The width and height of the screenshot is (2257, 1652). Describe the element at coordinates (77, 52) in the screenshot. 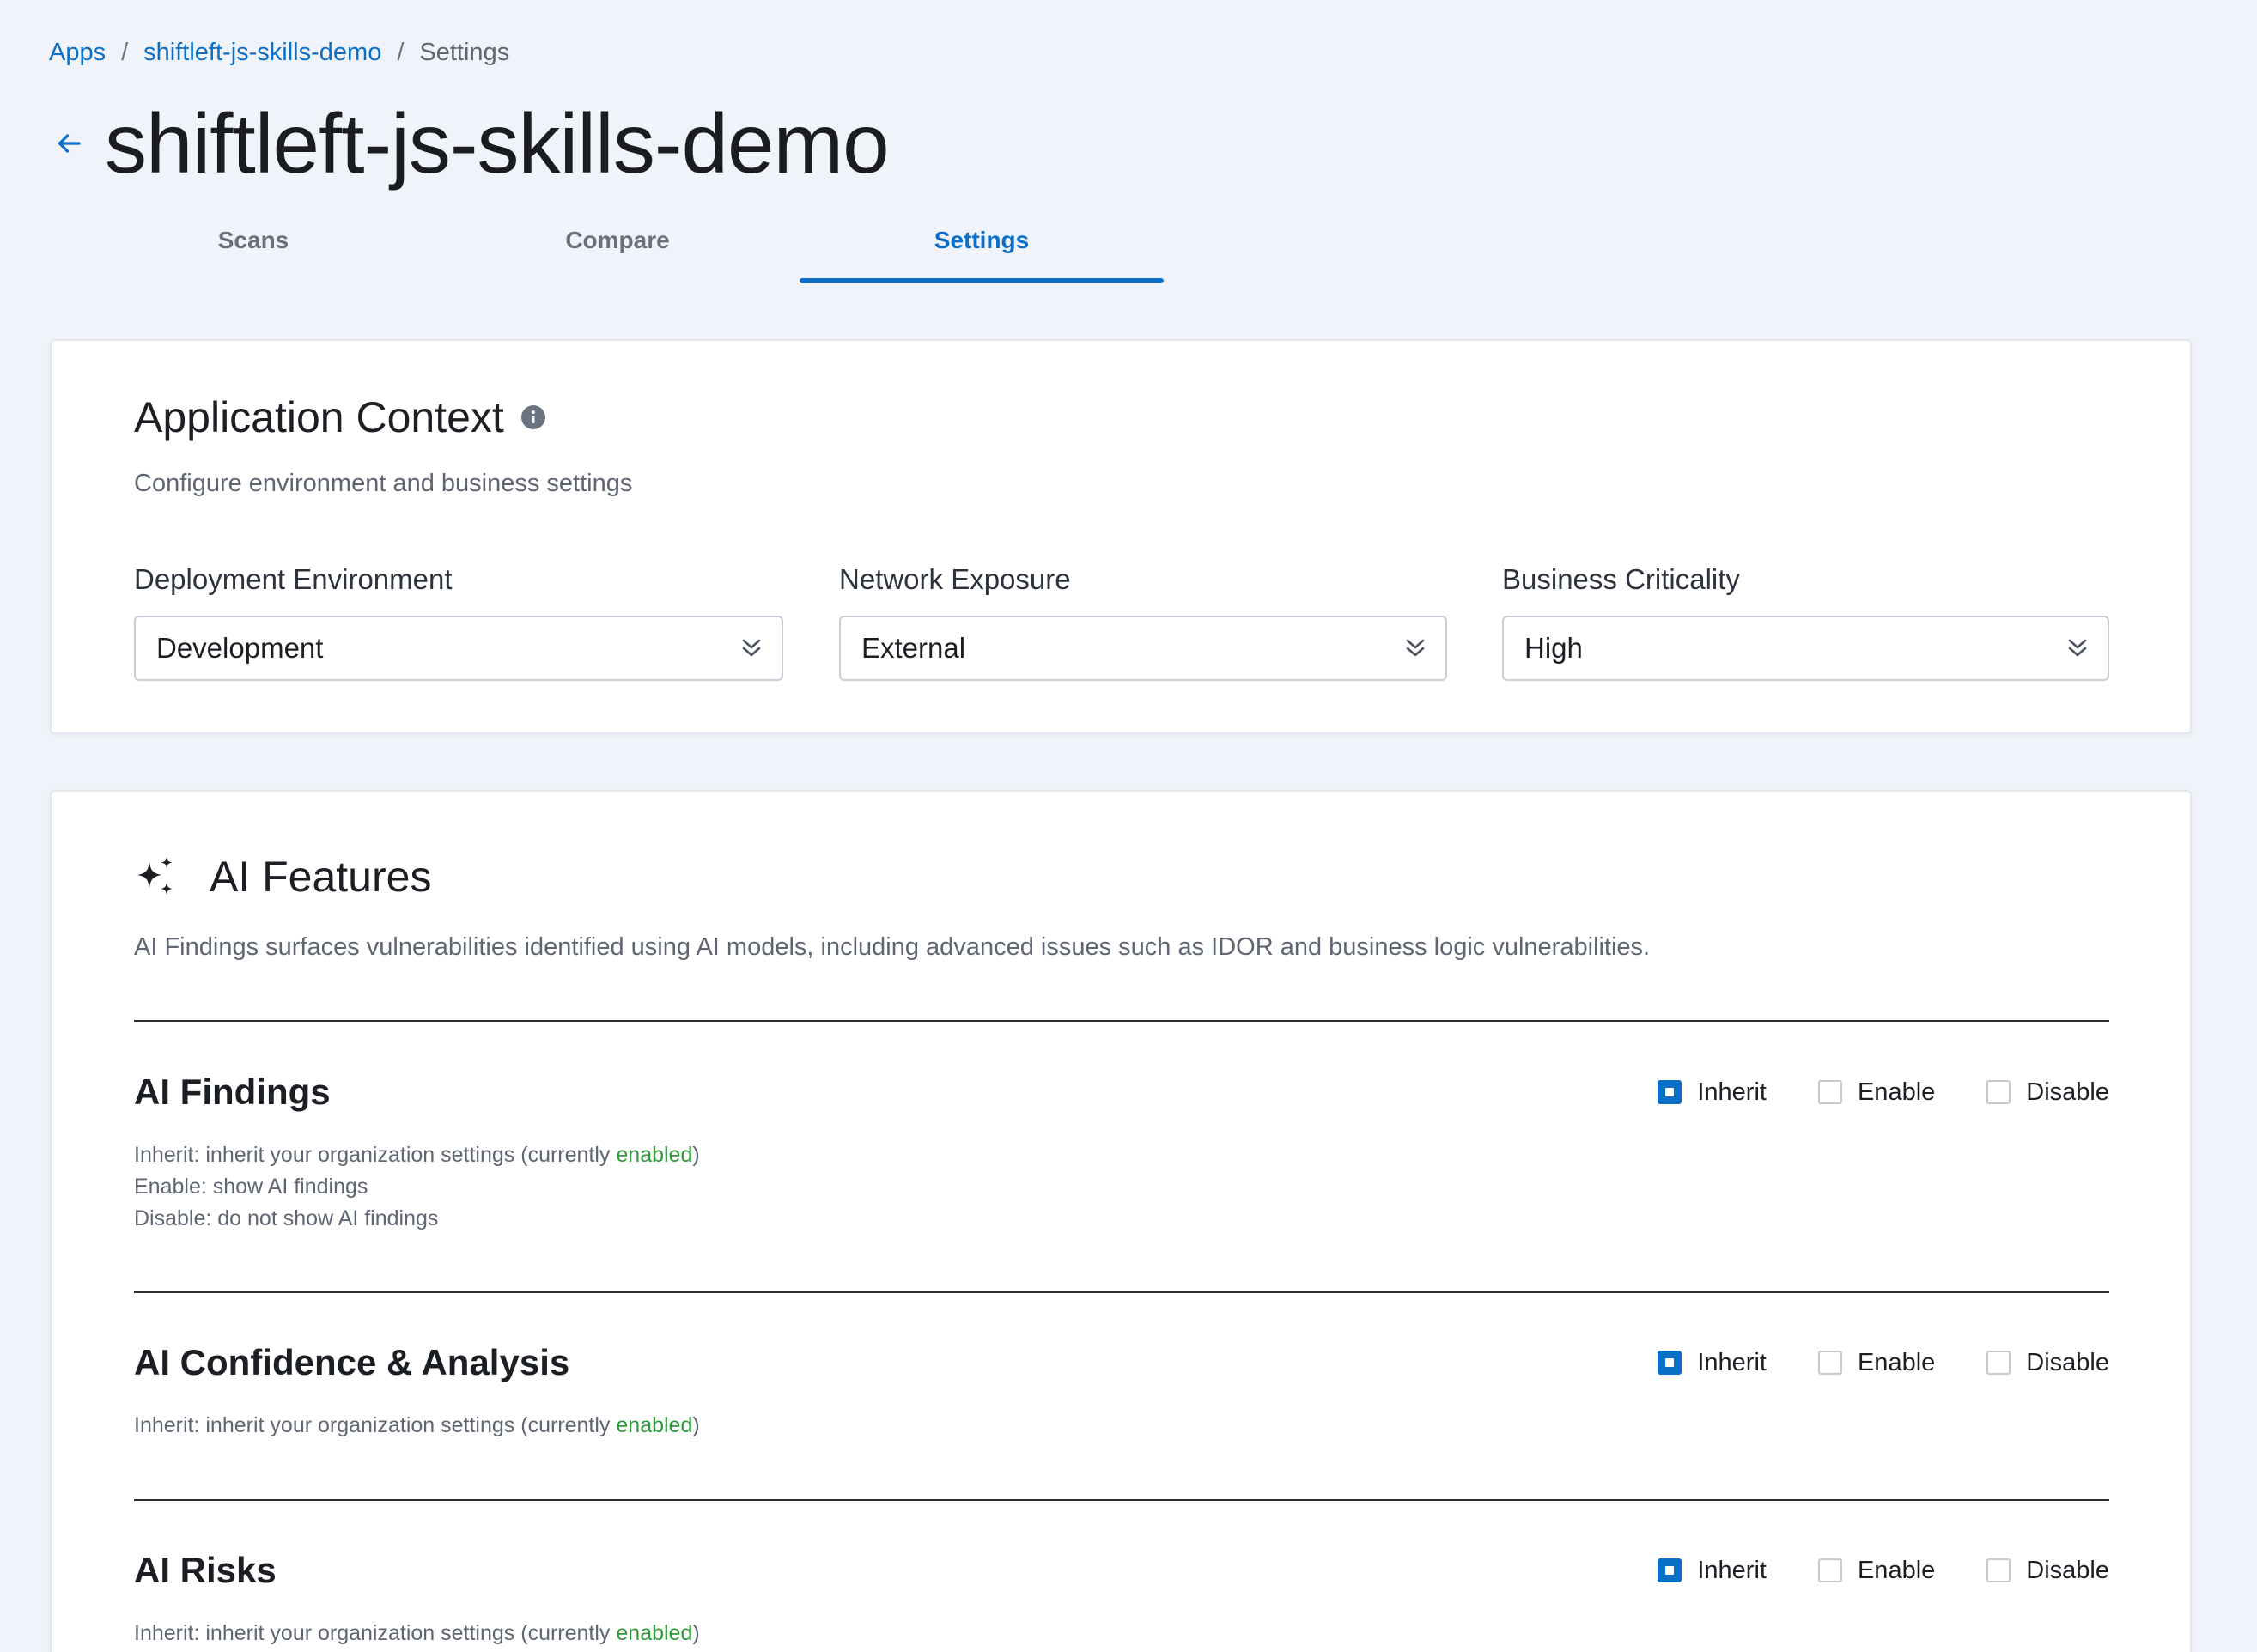

I see `breadcrumb-apps-link: Apps` at that location.